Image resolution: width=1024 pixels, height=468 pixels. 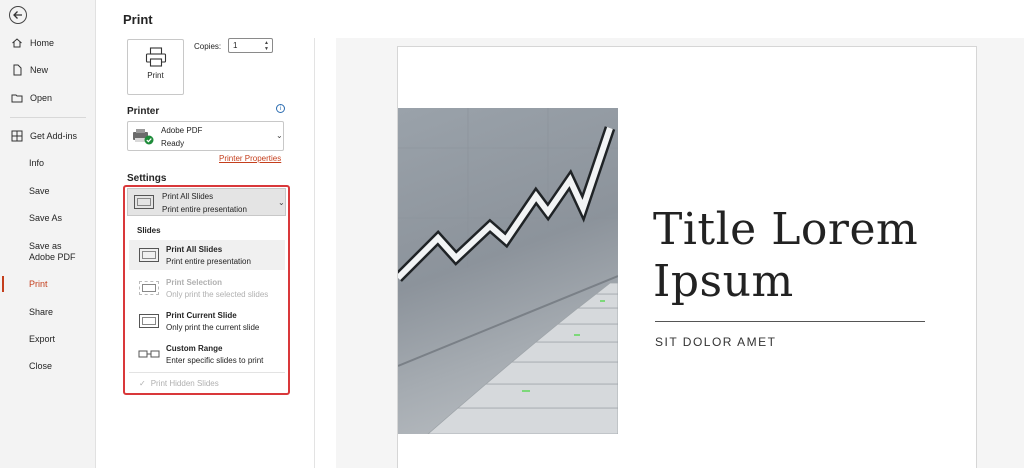 I want to click on nav-save-as: Save As, so click(x=48, y=218).